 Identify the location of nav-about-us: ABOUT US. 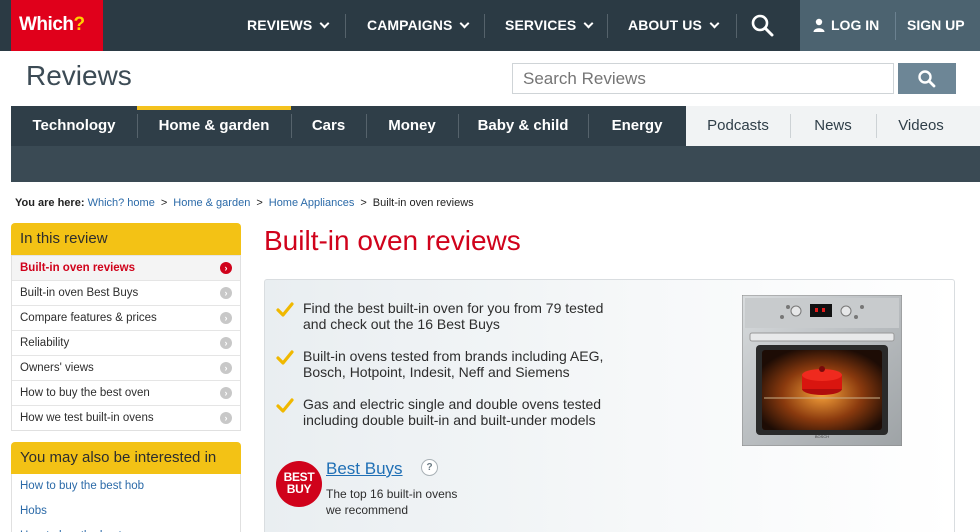
(674, 25).